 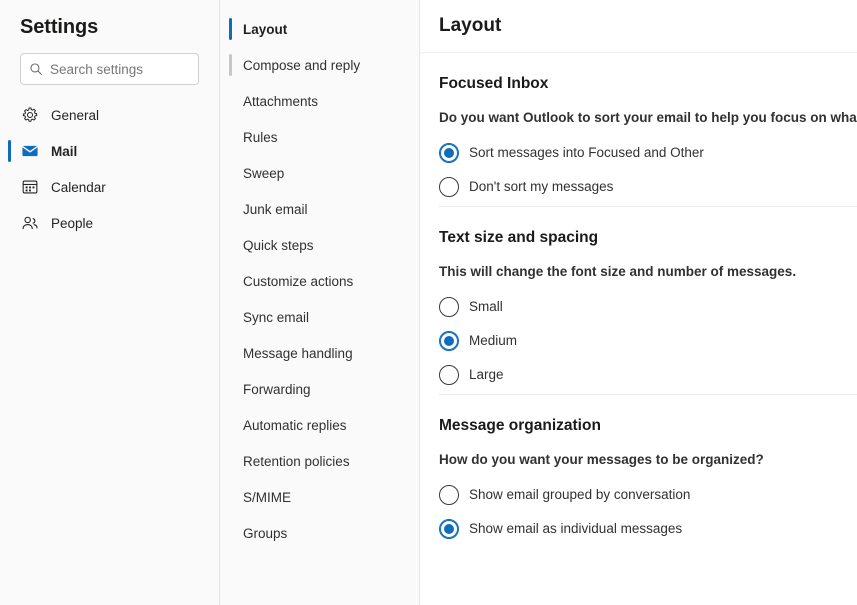 What do you see at coordinates (486, 306) in the screenshot?
I see `radio-label: Small` at bounding box center [486, 306].